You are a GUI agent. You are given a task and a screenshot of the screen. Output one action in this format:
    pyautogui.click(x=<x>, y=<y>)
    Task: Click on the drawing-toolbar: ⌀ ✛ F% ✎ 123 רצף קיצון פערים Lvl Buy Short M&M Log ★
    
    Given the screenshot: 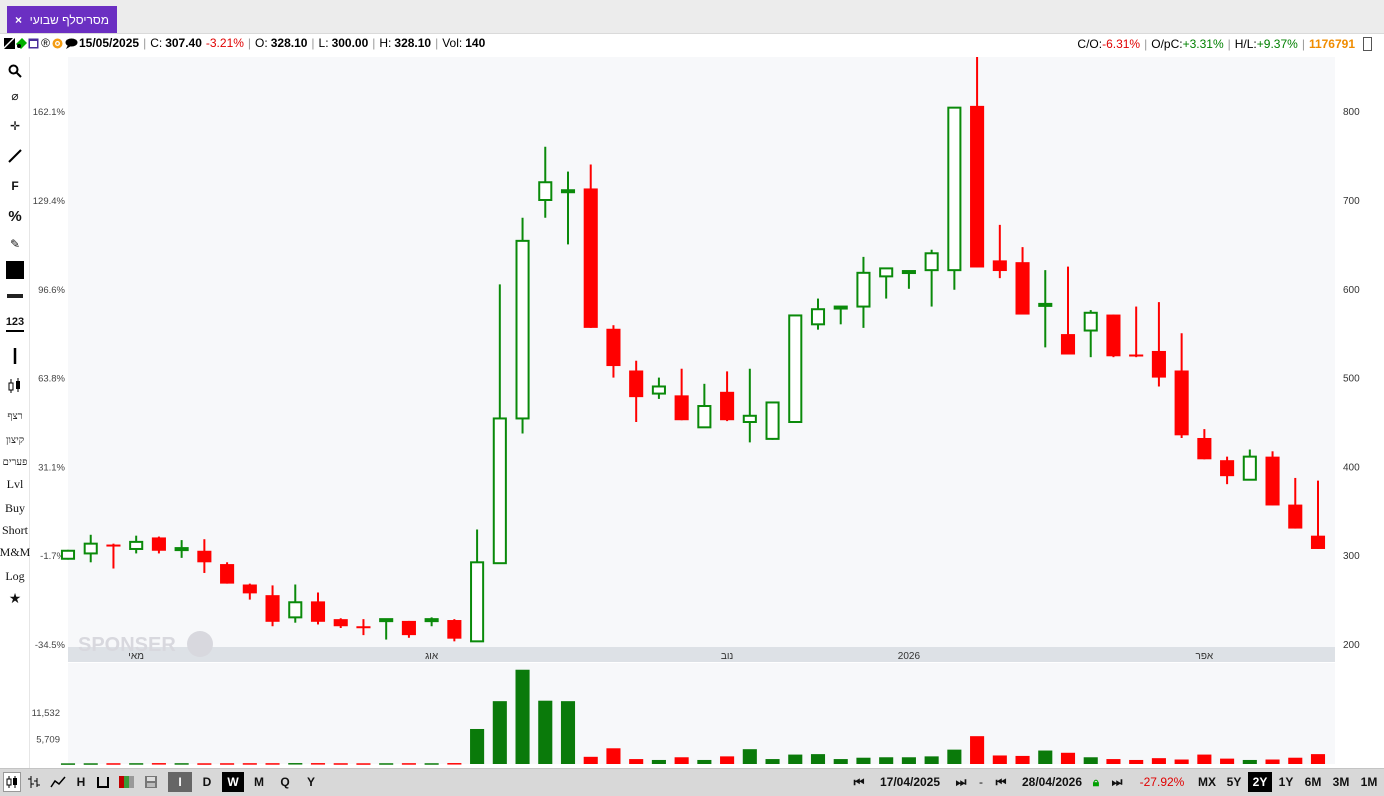 What is the action you would take?
    pyautogui.click(x=15, y=413)
    